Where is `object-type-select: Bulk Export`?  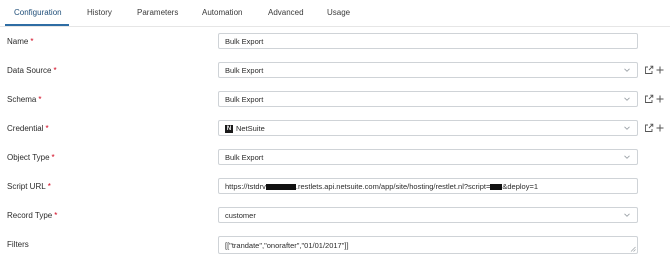
object-type-select: Bulk Export is located at coordinates (428, 157).